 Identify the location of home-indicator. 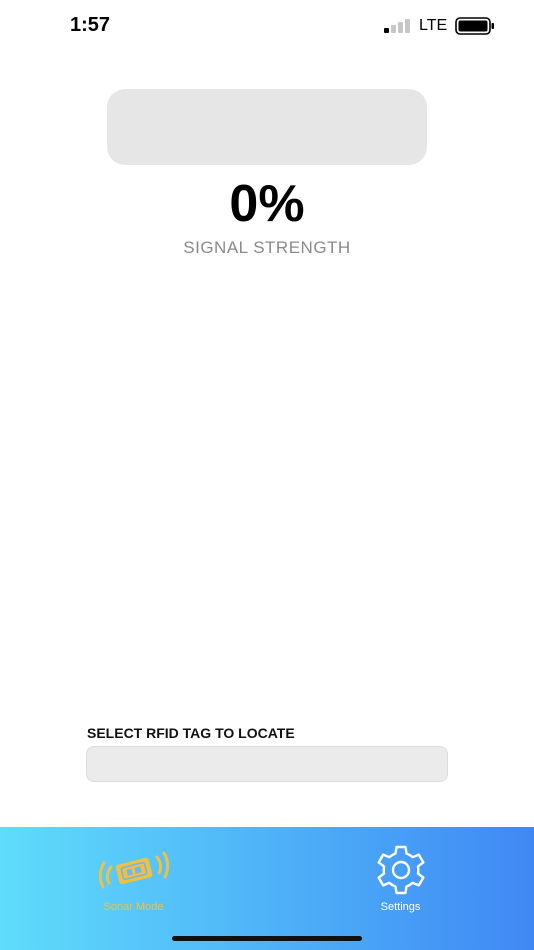
(267, 938).